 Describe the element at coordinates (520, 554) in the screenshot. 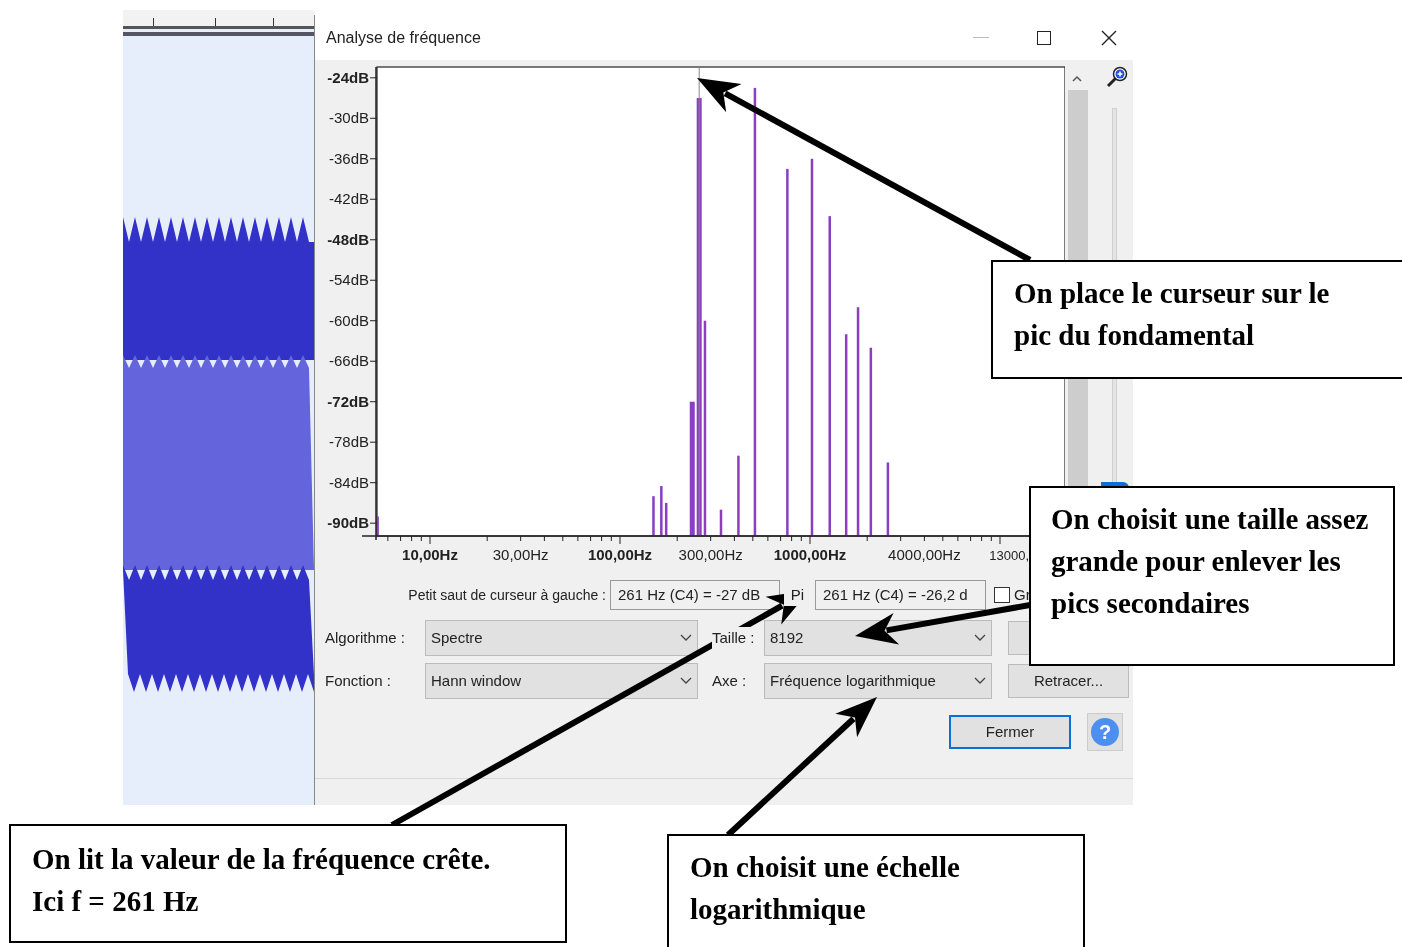

I see `x-tick-label: 30,00Hz` at that location.